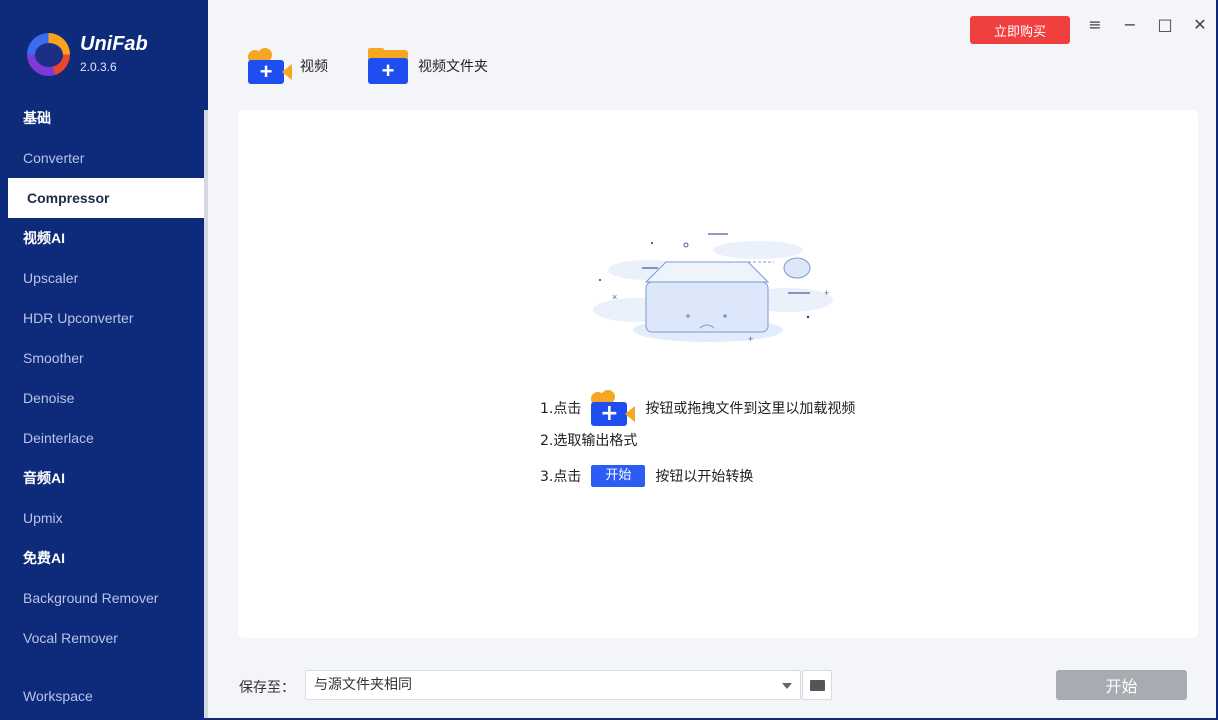 The image size is (1218, 720). What do you see at coordinates (1200, 25) in the screenshot?
I see `close-icon: ✕` at bounding box center [1200, 25].